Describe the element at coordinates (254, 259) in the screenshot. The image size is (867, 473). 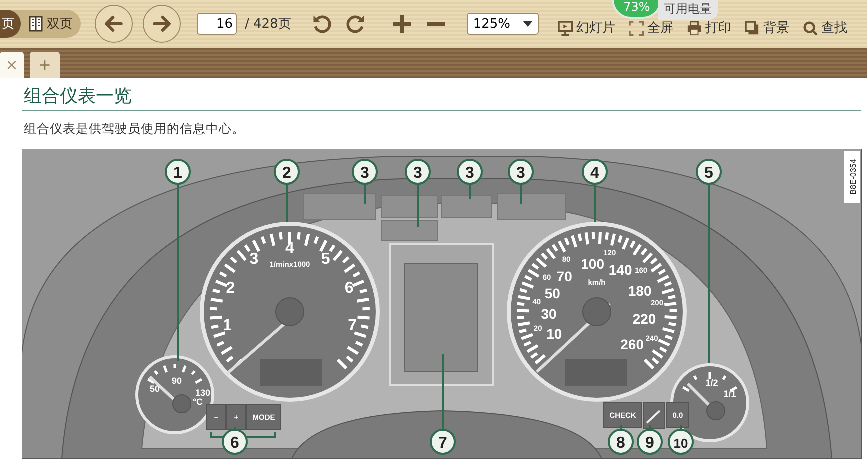
I see `gauge-number: 3` at that location.